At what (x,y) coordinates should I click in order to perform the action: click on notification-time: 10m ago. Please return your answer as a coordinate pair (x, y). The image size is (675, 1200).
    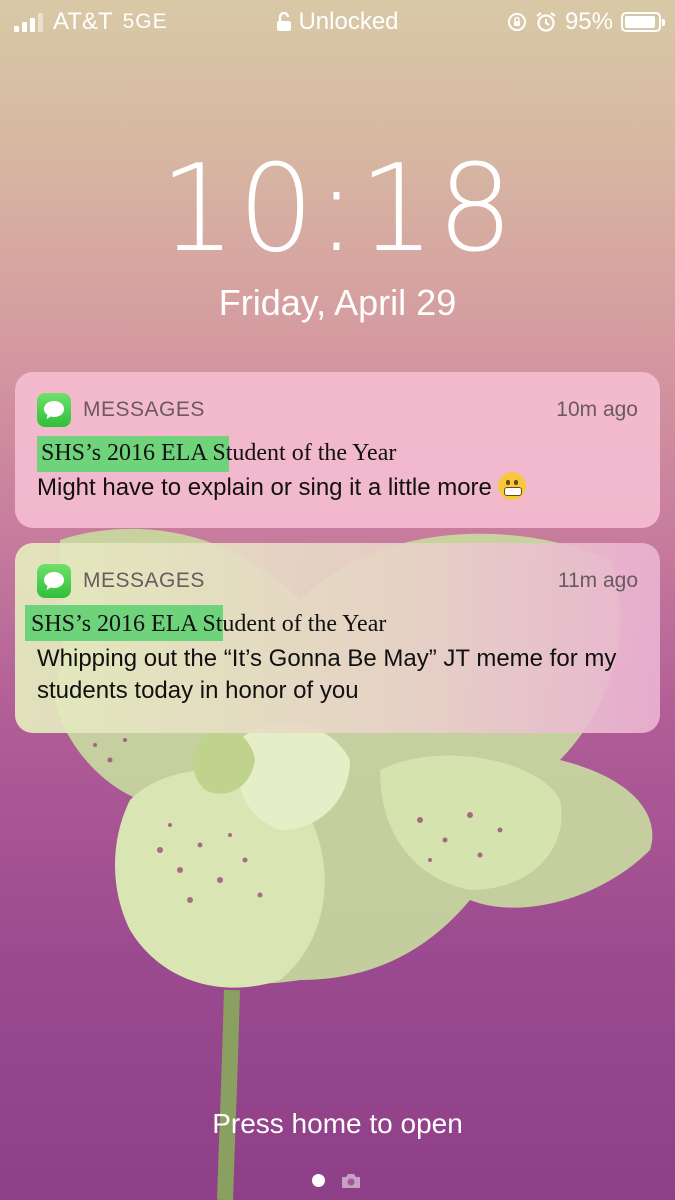
    Looking at the image, I should click on (597, 409).